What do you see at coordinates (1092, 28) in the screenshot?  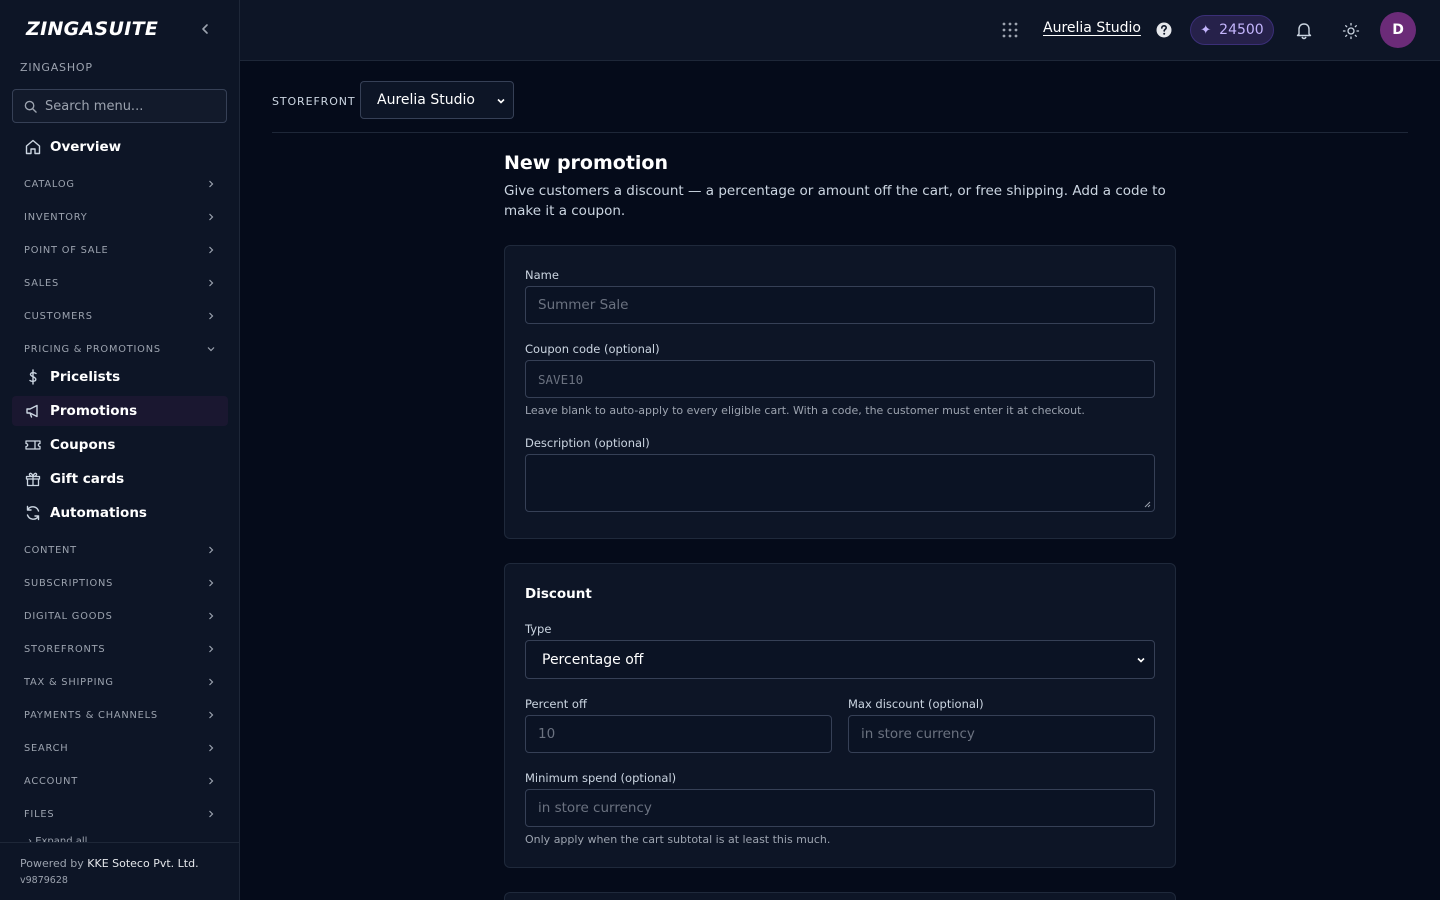 I see `store-switcher-link: Aurelia Studio` at bounding box center [1092, 28].